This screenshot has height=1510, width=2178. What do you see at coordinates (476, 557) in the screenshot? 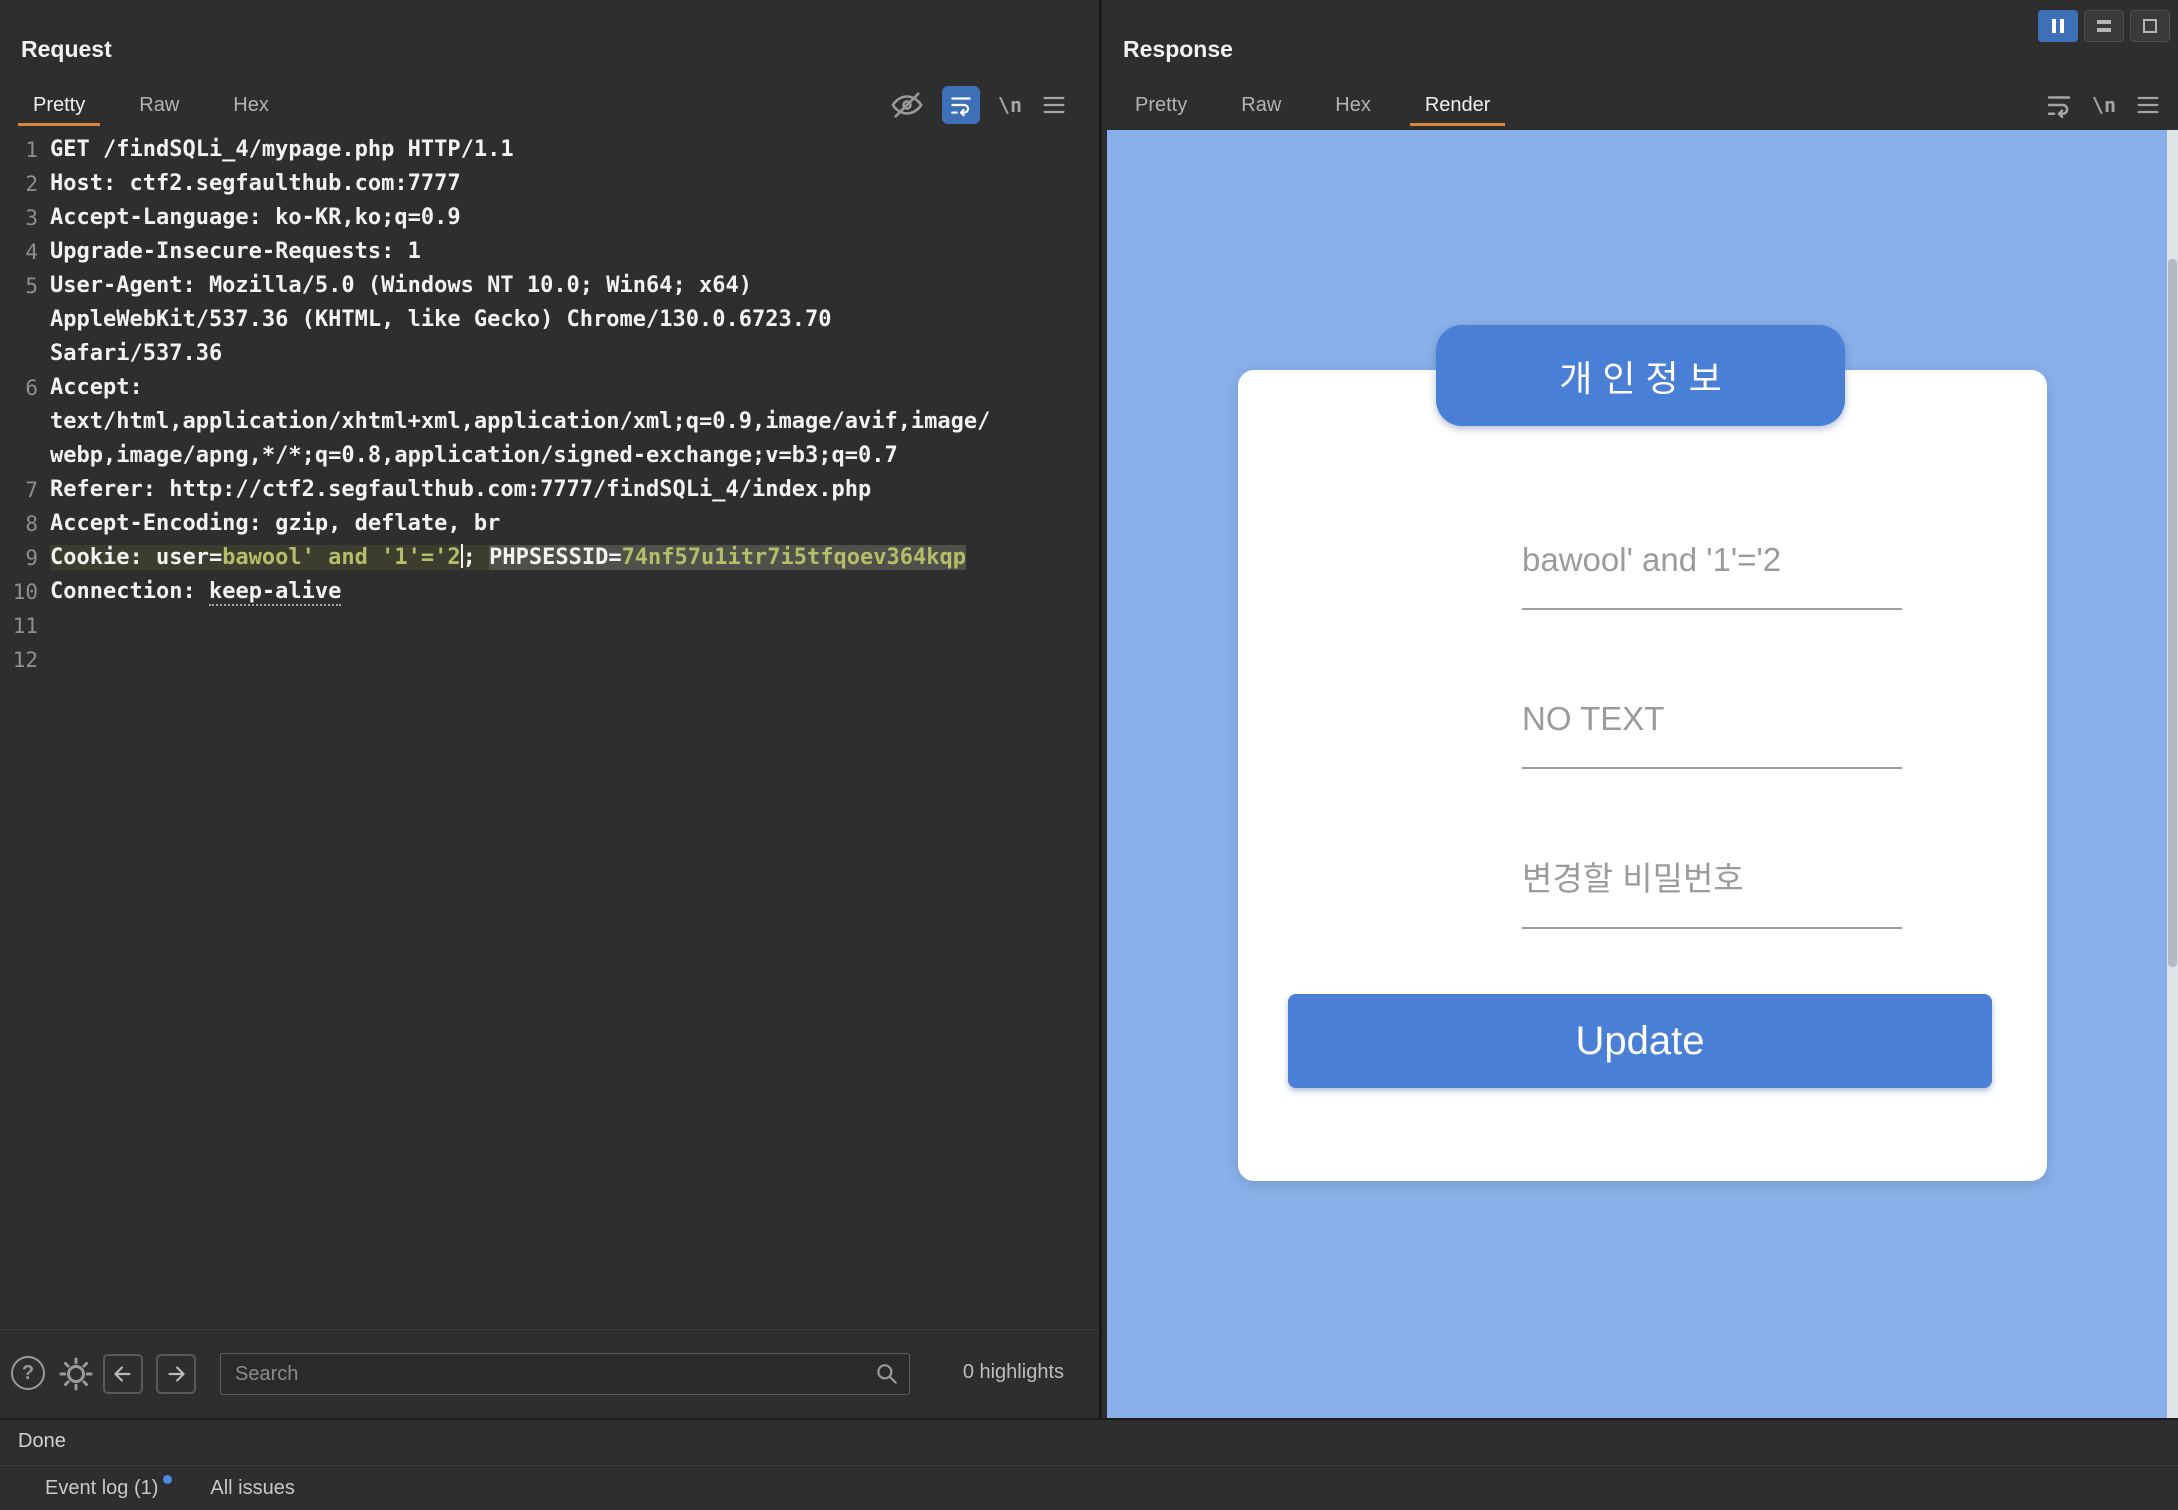
I see `header-text: ;` at bounding box center [476, 557].